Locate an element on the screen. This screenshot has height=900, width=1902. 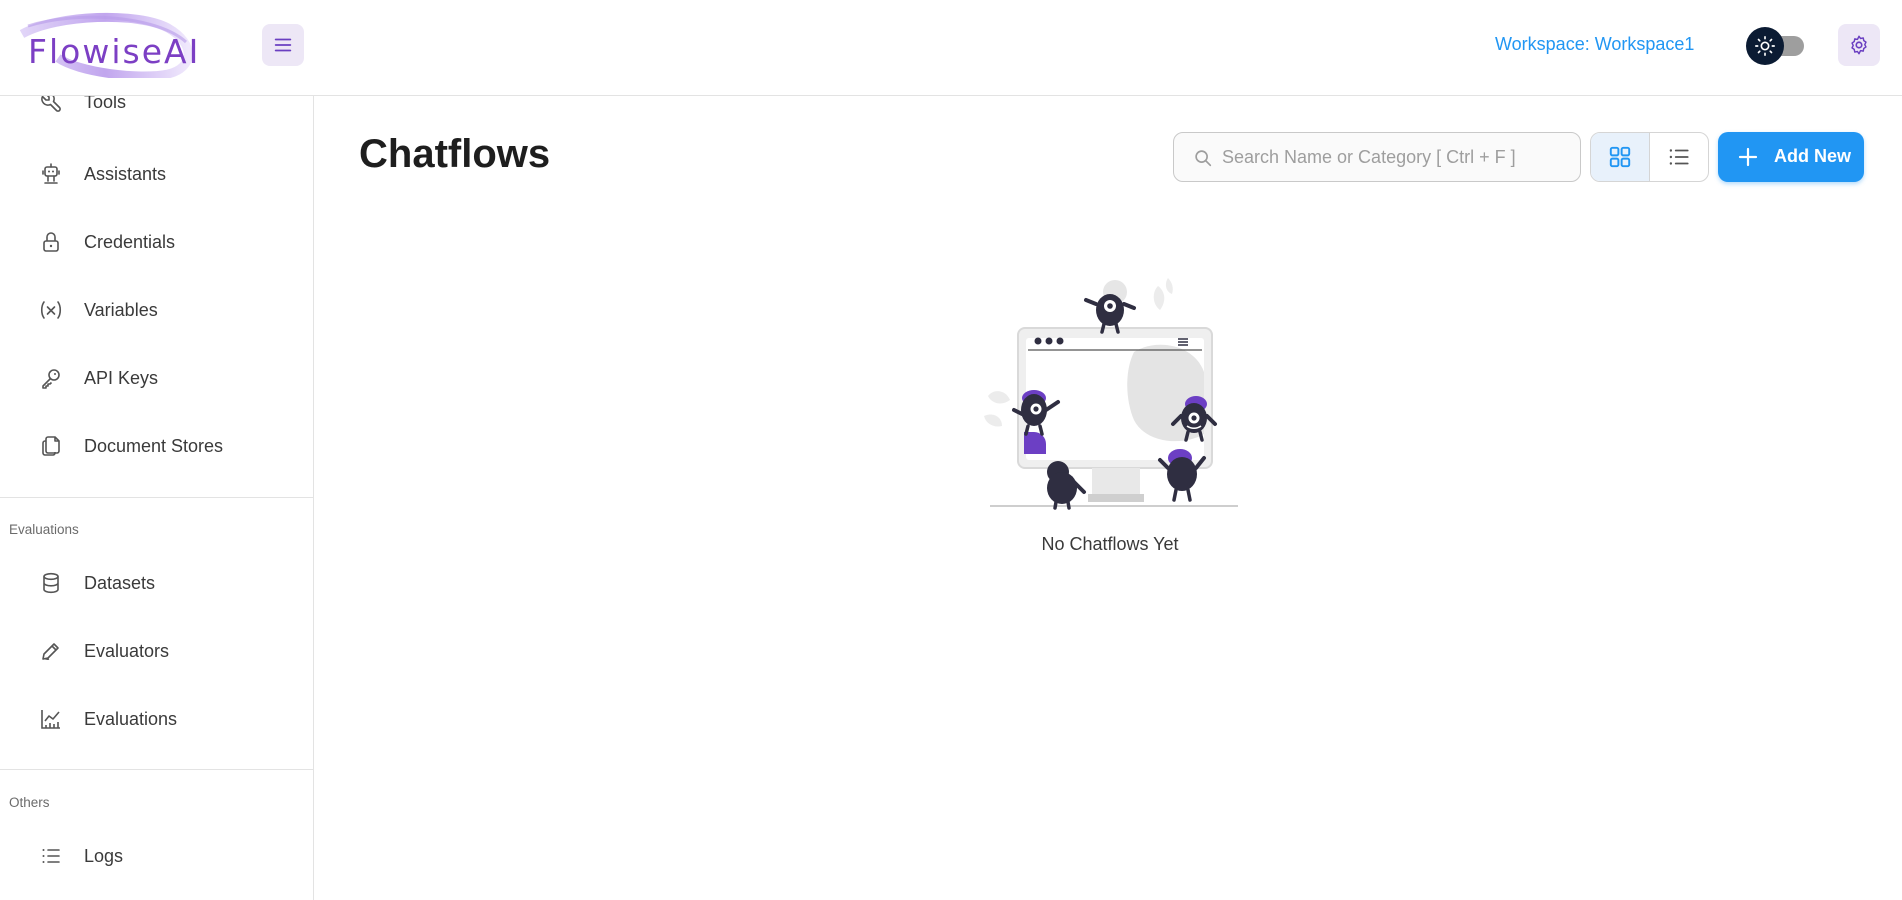
sidebar-item-api-keys: API Keys is located at coordinates (156, 378).